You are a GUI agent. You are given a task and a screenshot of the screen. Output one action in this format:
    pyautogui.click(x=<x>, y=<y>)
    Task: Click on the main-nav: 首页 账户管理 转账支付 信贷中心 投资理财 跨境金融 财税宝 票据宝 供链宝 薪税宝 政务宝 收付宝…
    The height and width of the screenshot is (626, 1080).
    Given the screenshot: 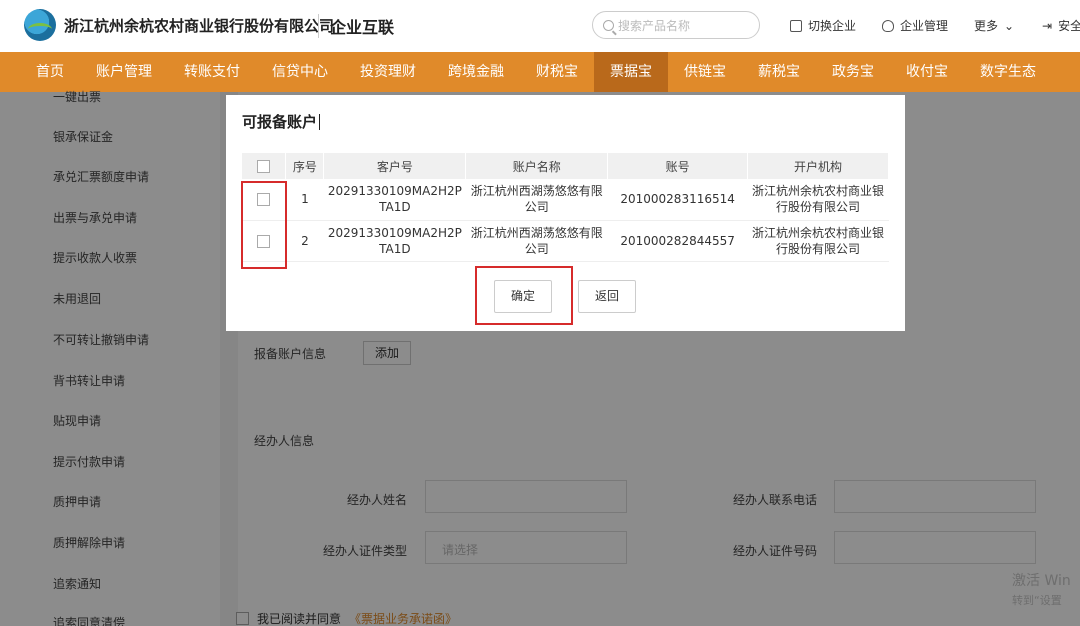 What is the action you would take?
    pyautogui.click(x=540, y=72)
    